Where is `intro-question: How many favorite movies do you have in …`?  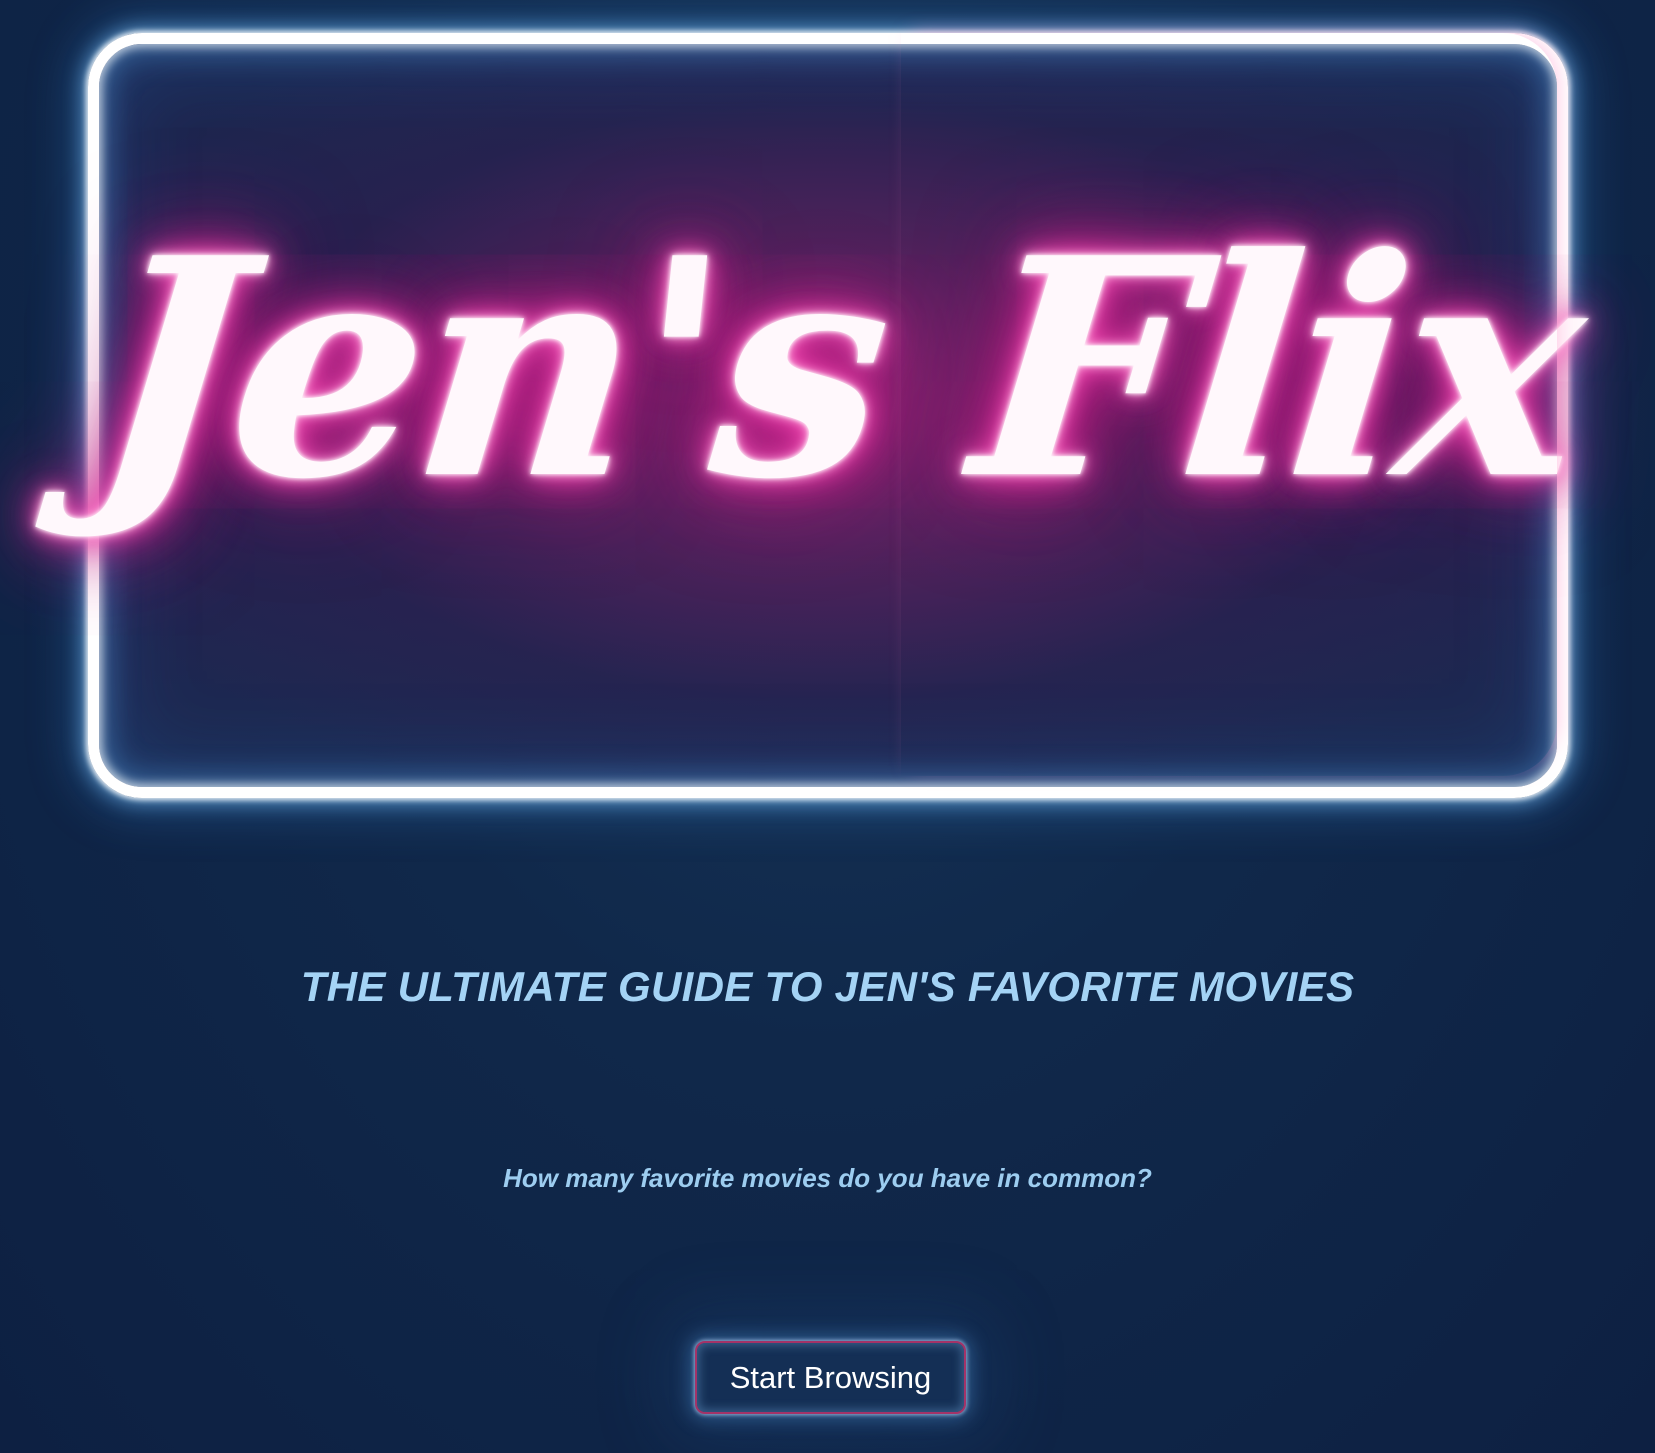 intro-question: How many favorite movies do you have in … is located at coordinates (827, 1178).